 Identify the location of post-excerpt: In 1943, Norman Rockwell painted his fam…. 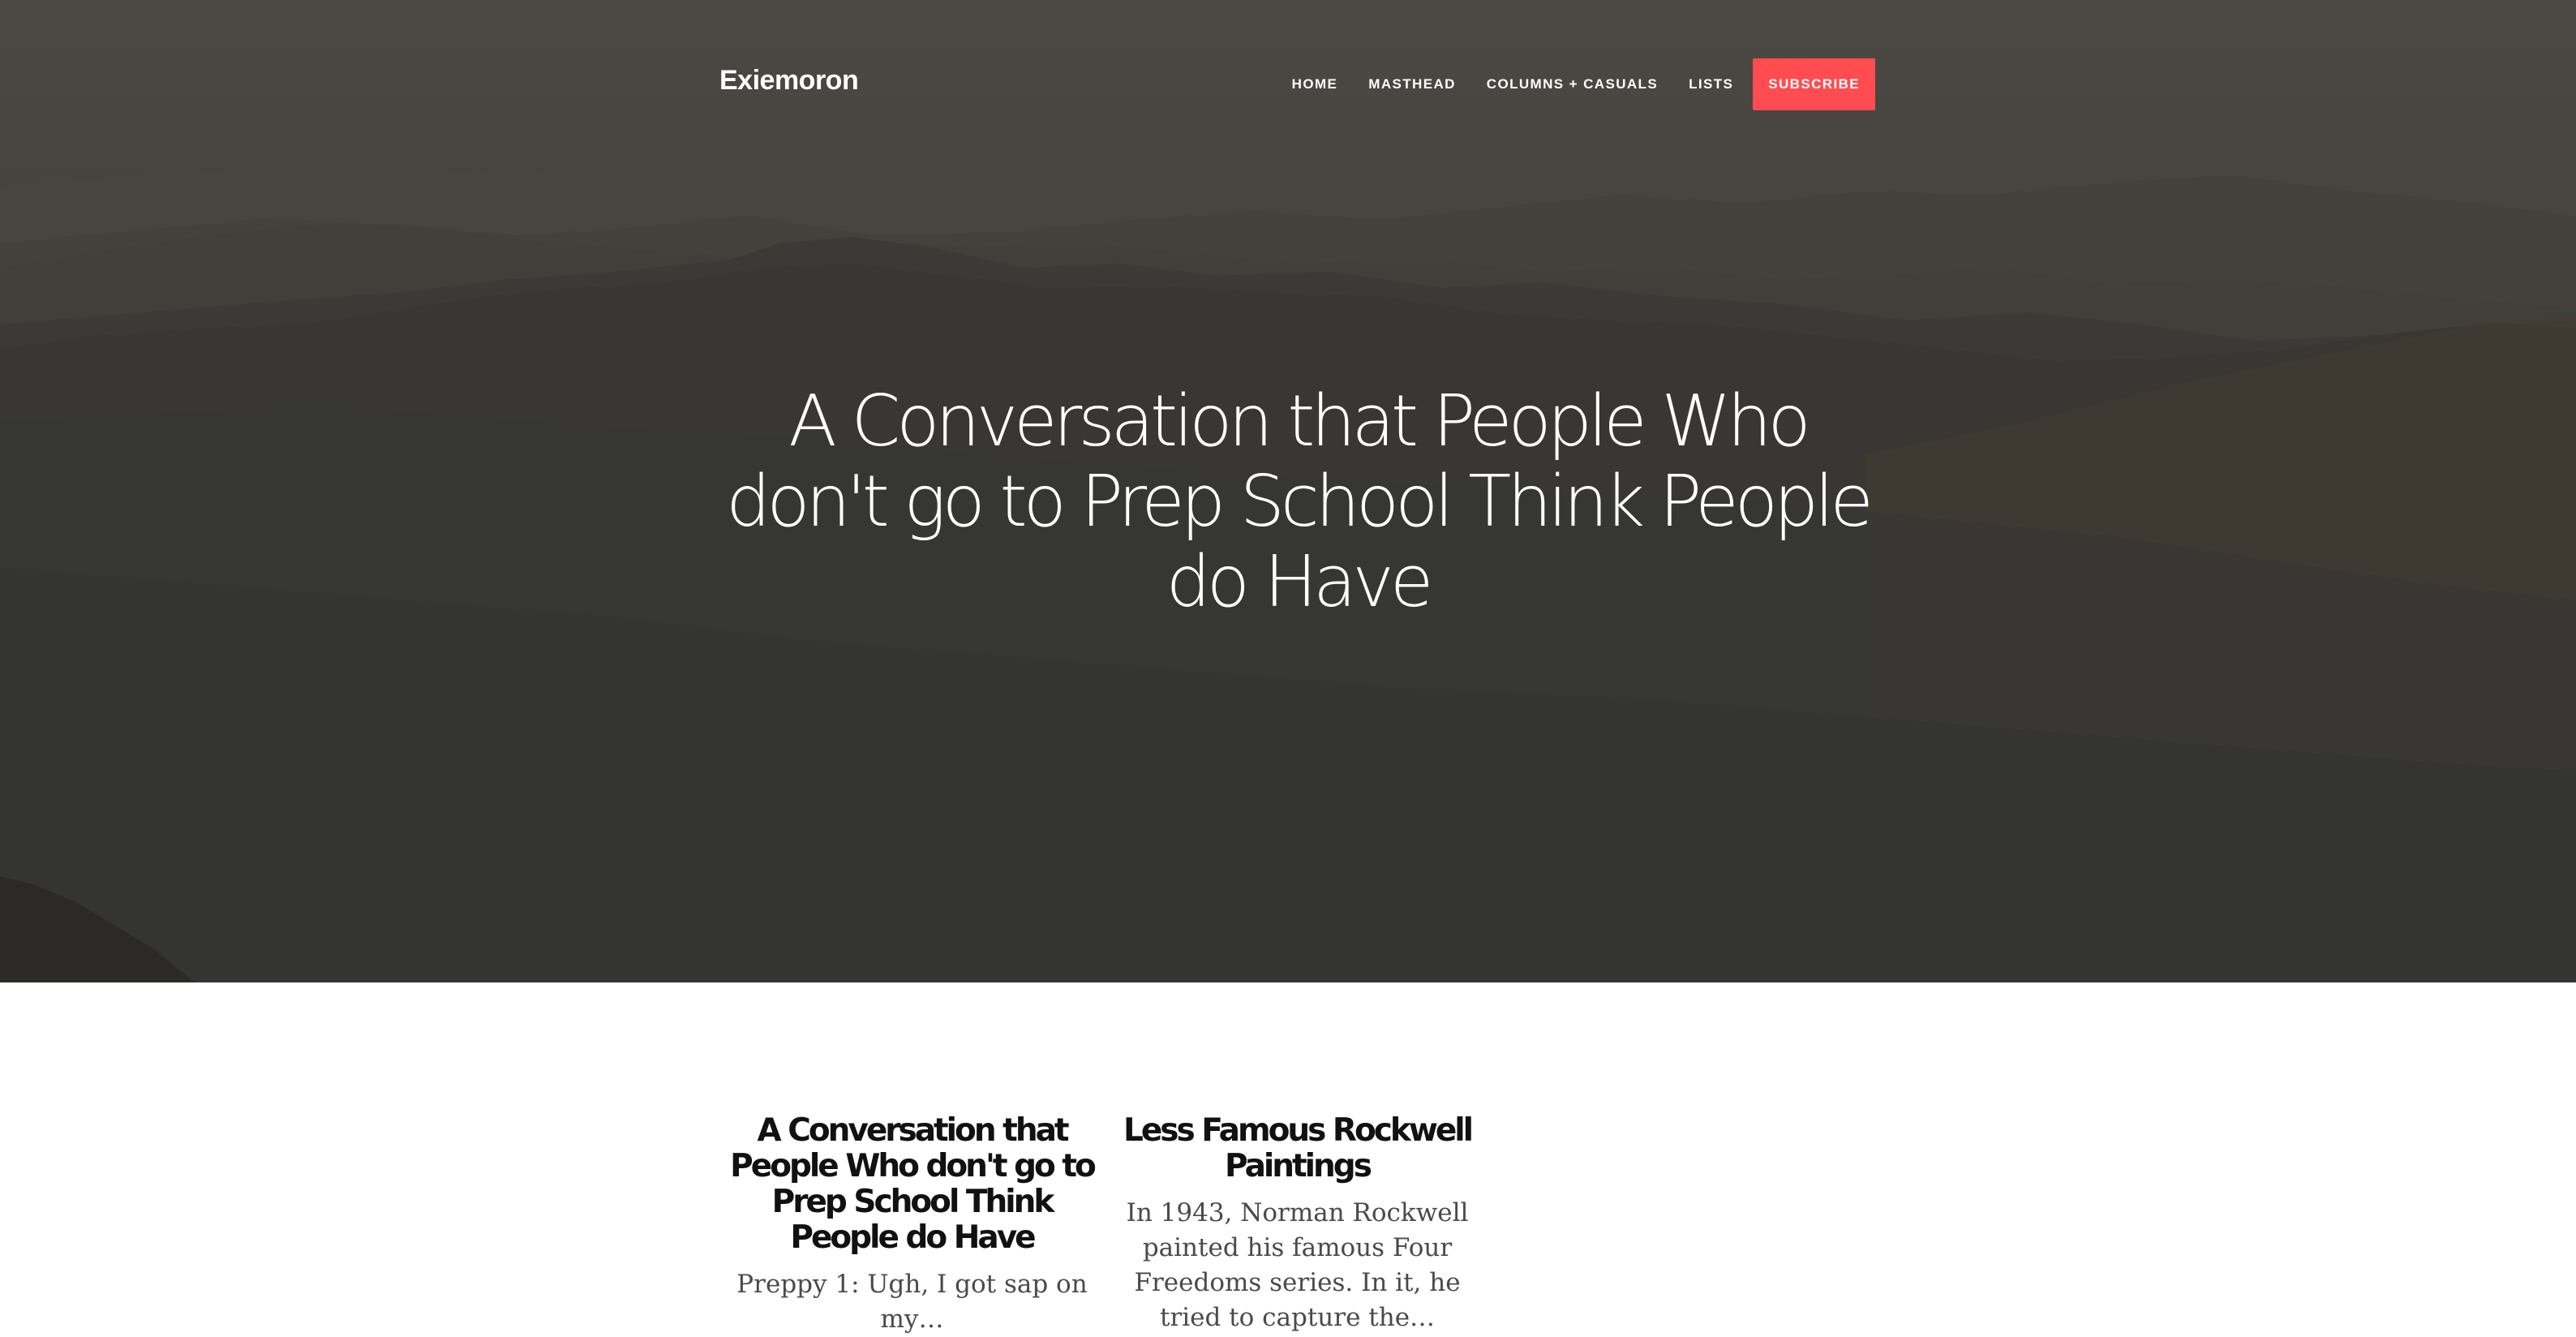
(1297, 1265).